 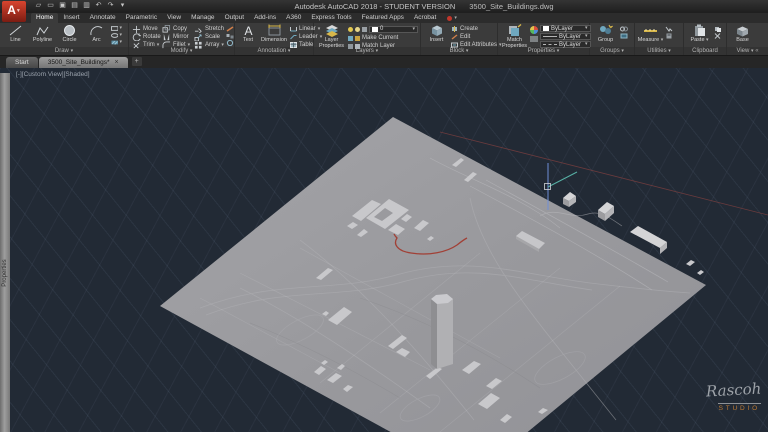 What do you see at coordinates (293, 29) in the screenshot?
I see `linear-icon` at bounding box center [293, 29].